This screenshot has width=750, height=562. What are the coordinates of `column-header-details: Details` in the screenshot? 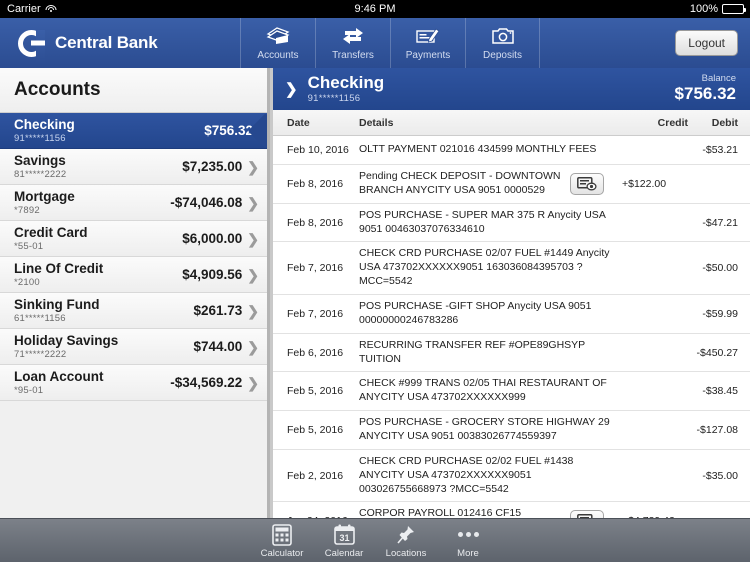 It's located at (376, 122).